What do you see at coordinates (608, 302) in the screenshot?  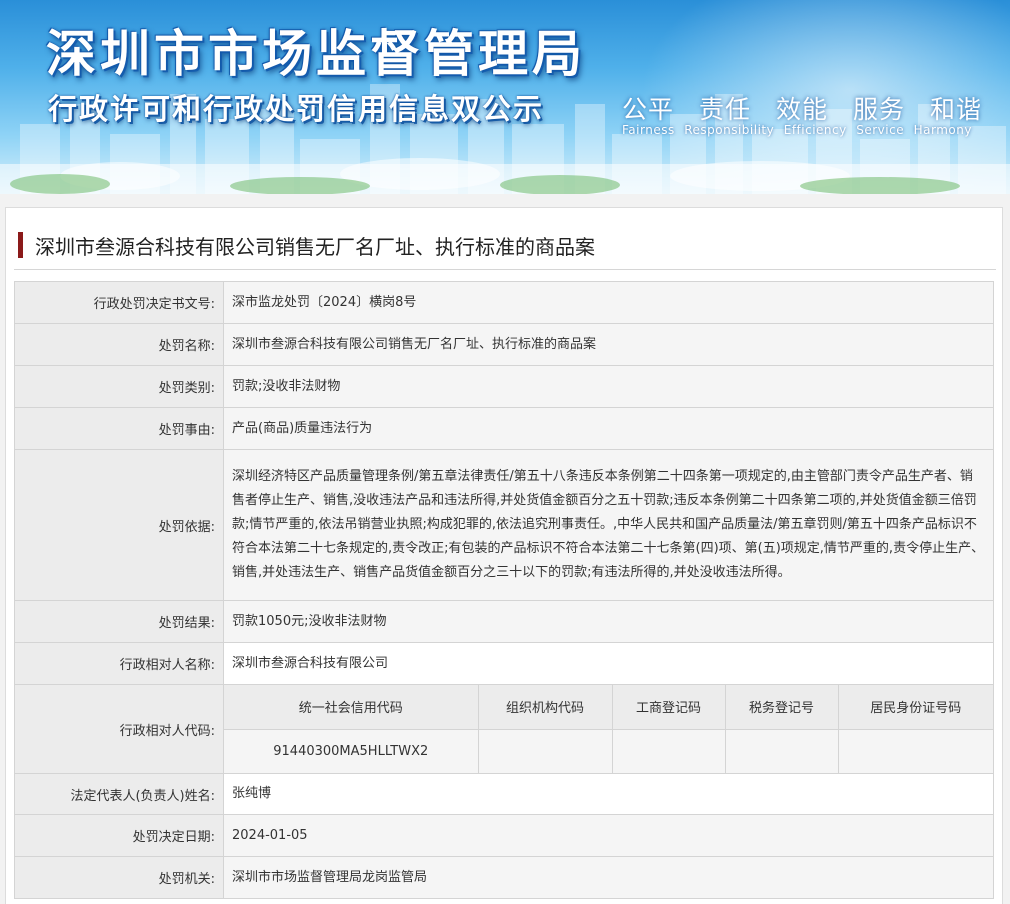 I see `decision-number: 深市监龙处罚〔2024〕横岗8号` at bounding box center [608, 302].